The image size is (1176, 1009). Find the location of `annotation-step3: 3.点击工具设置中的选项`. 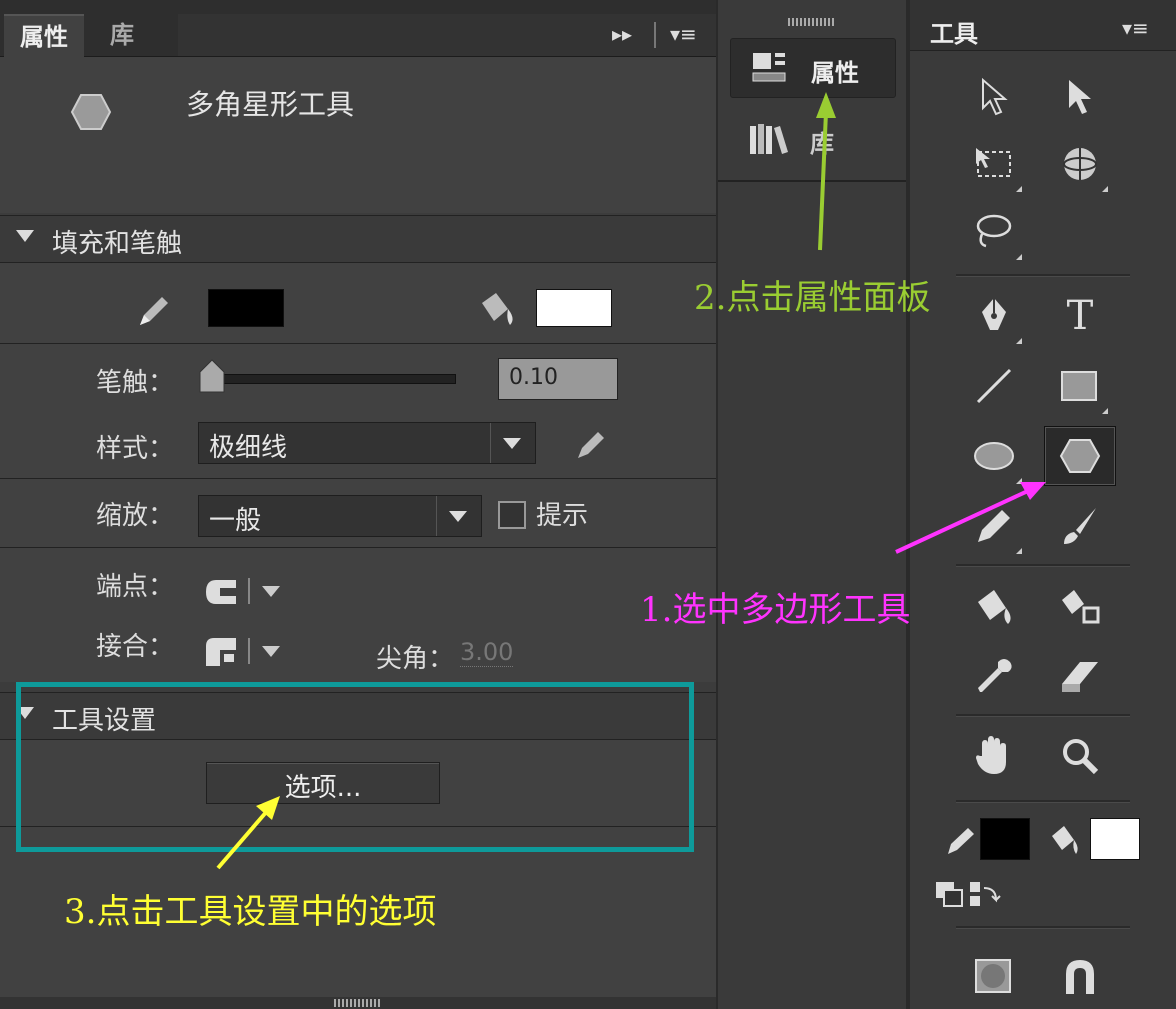

annotation-step3: 3.点击工具设置中的选项 is located at coordinates (250, 912).